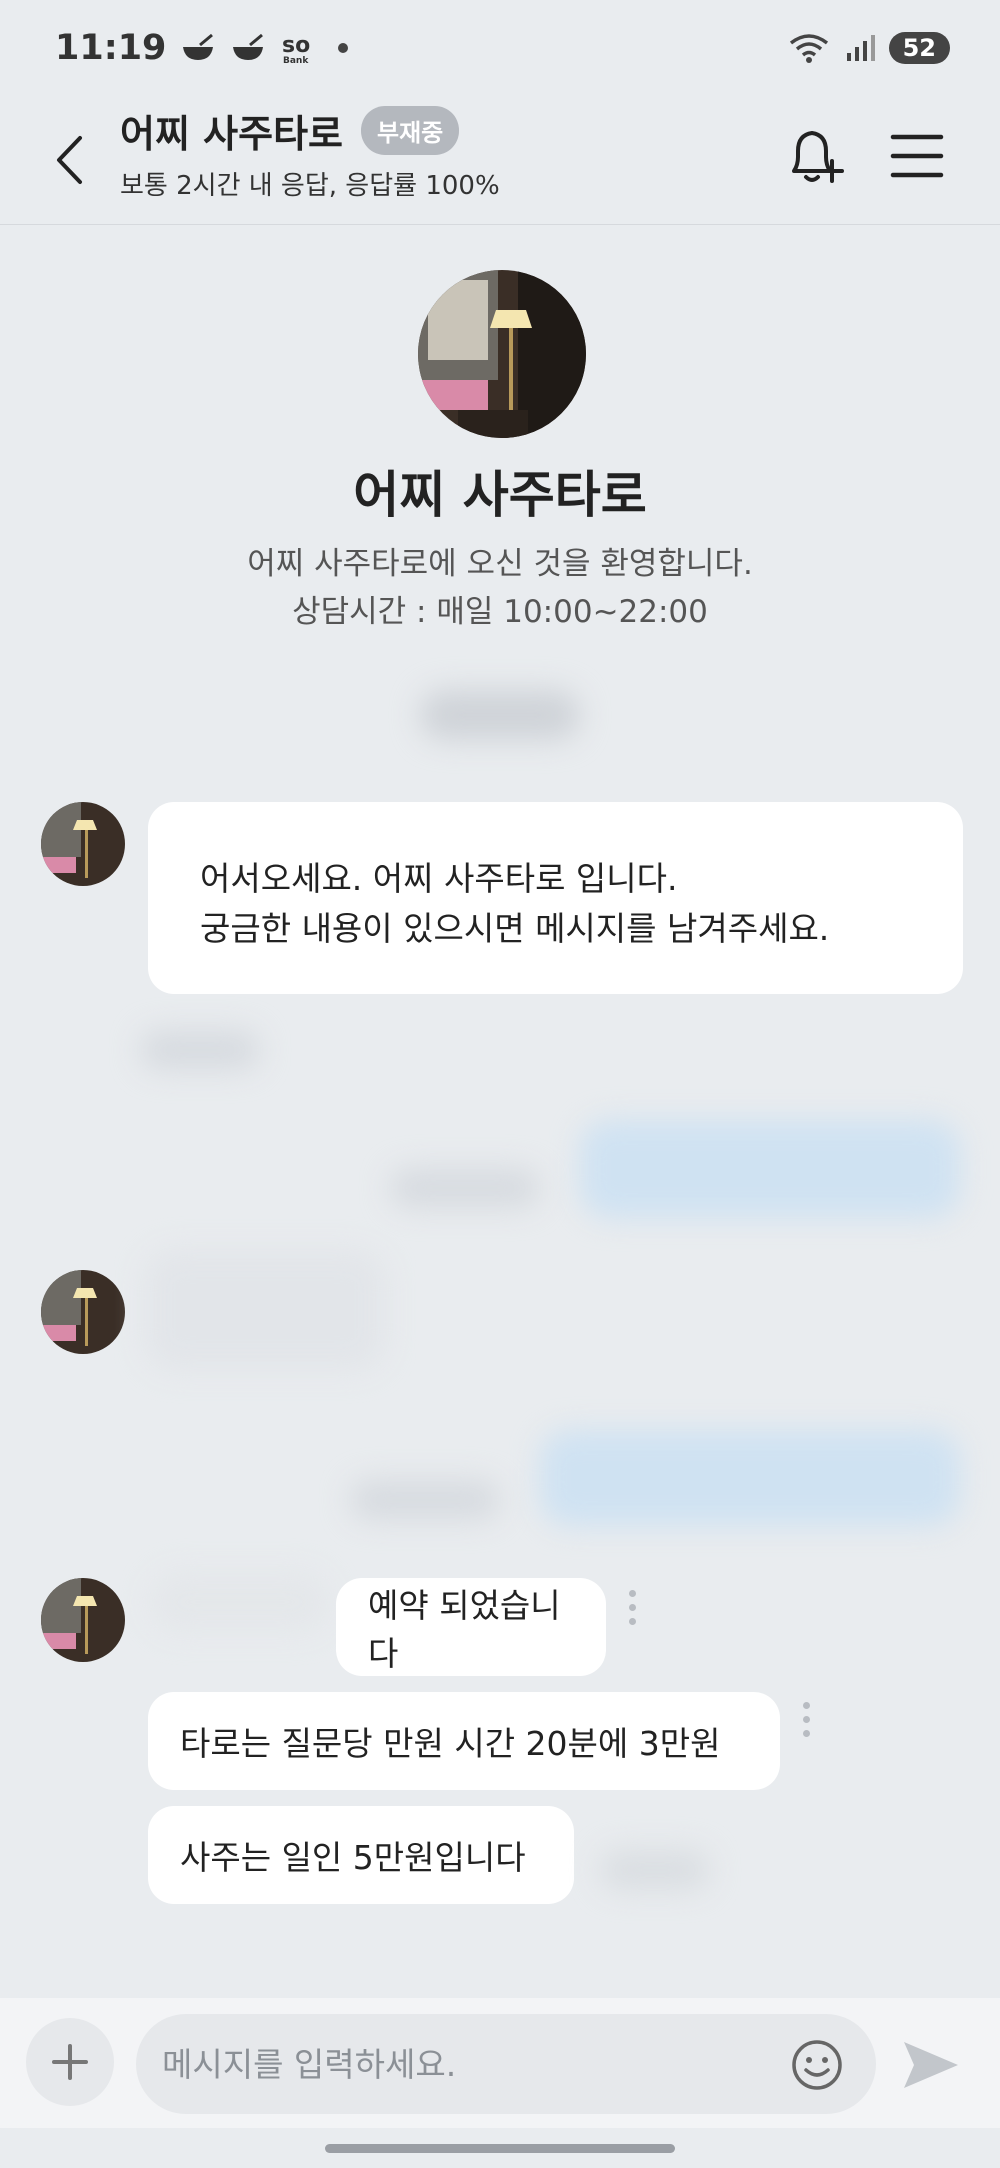  What do you see at coordinates (500, 715) in the screenshot?
I see `blurred-date-label` at bounding box center [500, 715].